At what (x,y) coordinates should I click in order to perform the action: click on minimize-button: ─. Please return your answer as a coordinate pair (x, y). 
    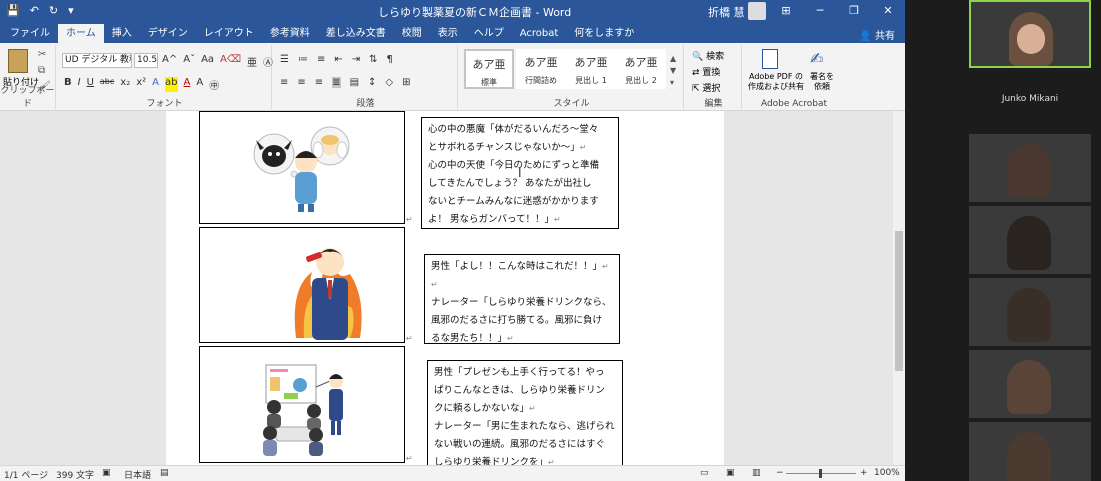
    Looking at the image, I should click on (820, 11).